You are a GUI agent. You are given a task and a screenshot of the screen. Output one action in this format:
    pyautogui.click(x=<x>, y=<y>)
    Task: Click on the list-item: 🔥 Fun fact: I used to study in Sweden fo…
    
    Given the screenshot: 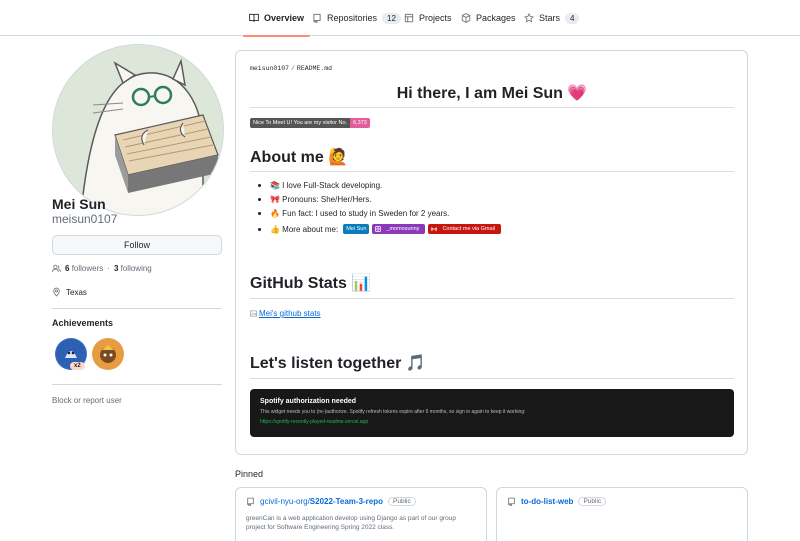 What is the action you would take?
    pyautogui.click(x=353, y=213)
    